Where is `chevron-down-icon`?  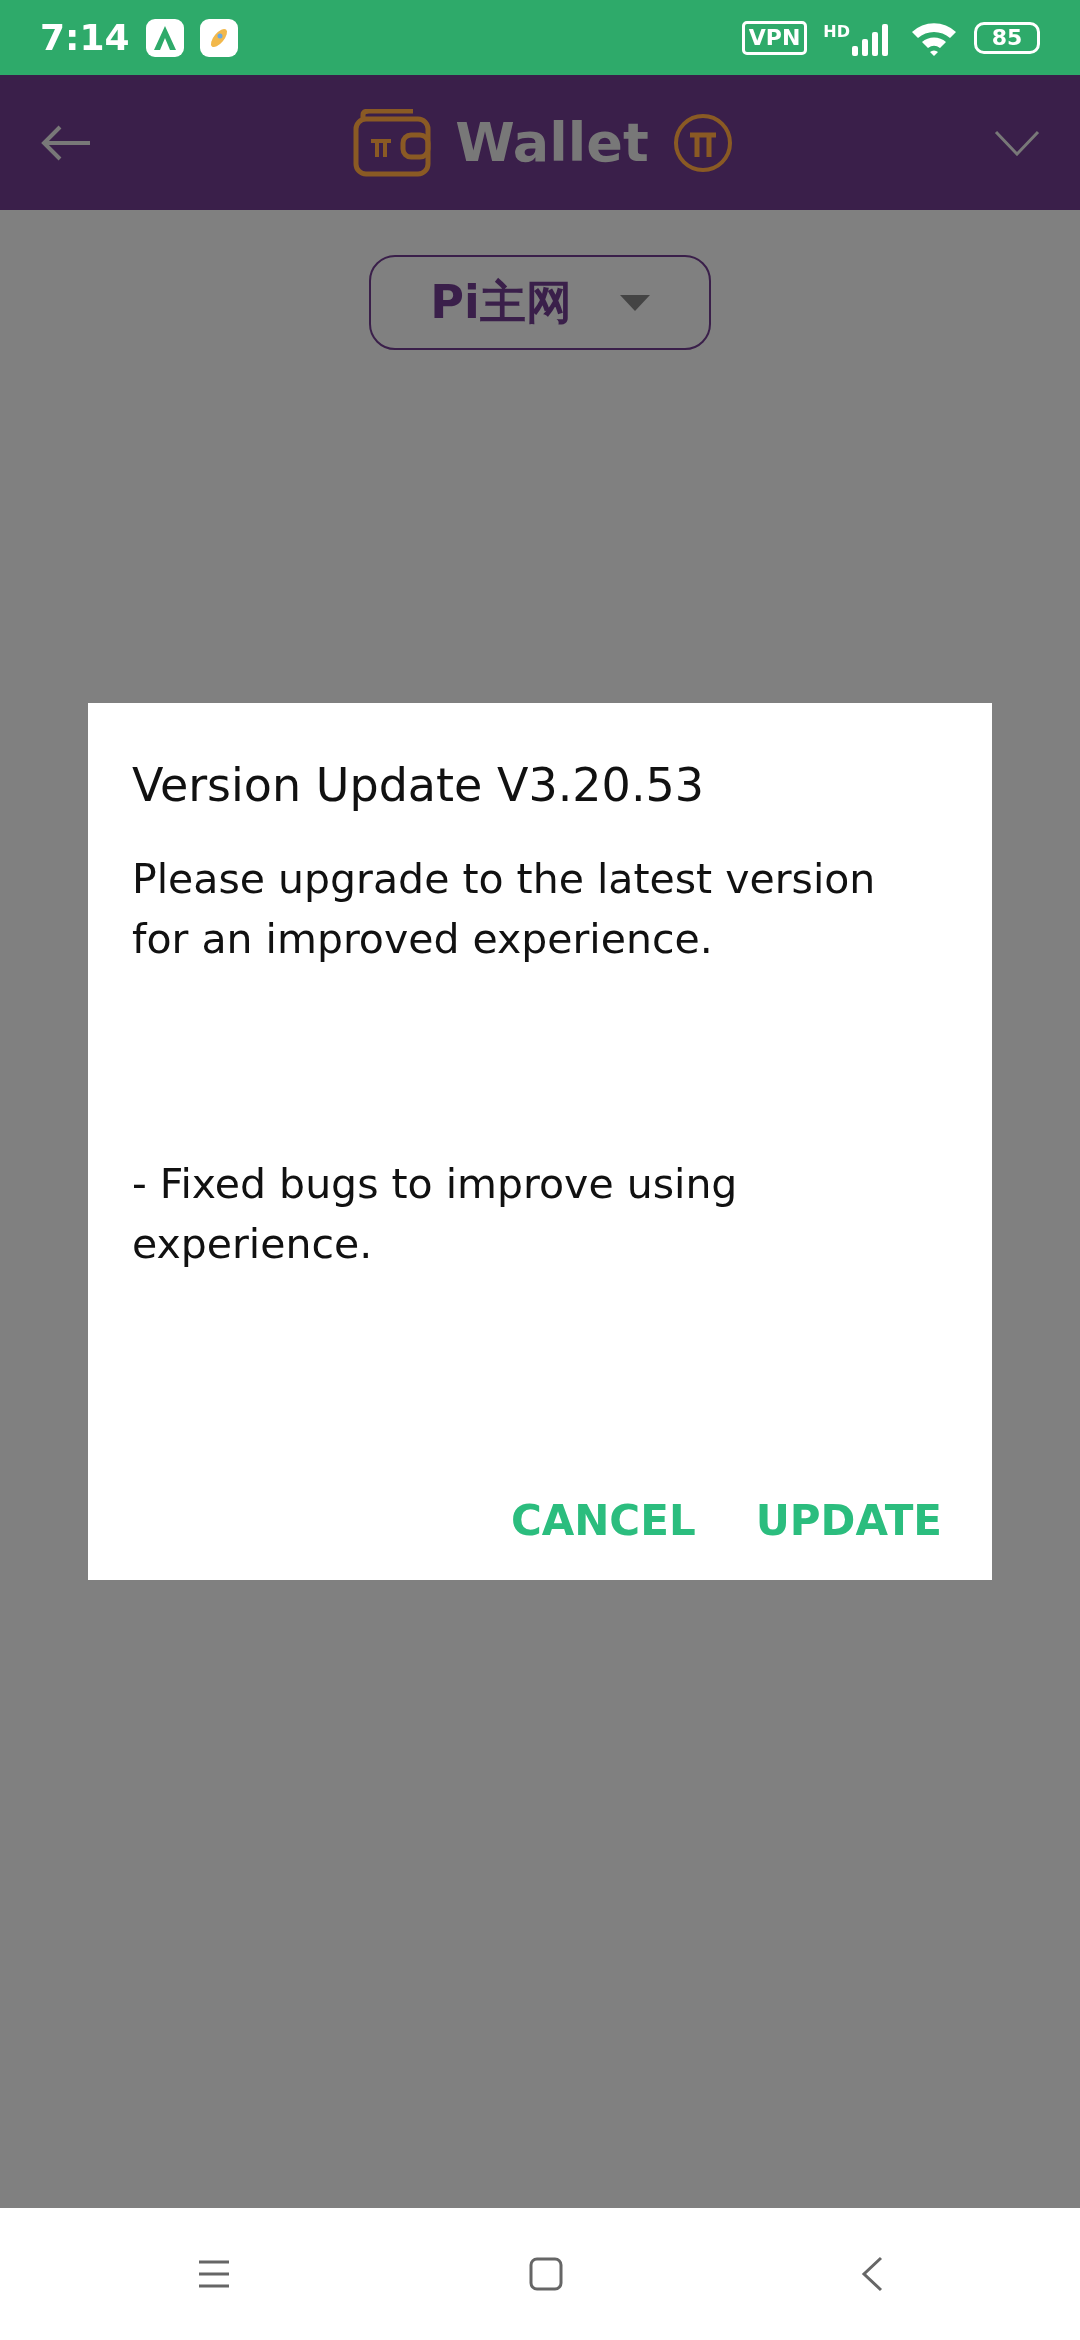 chevron-down-icon is located at coordinates (1017, 142).